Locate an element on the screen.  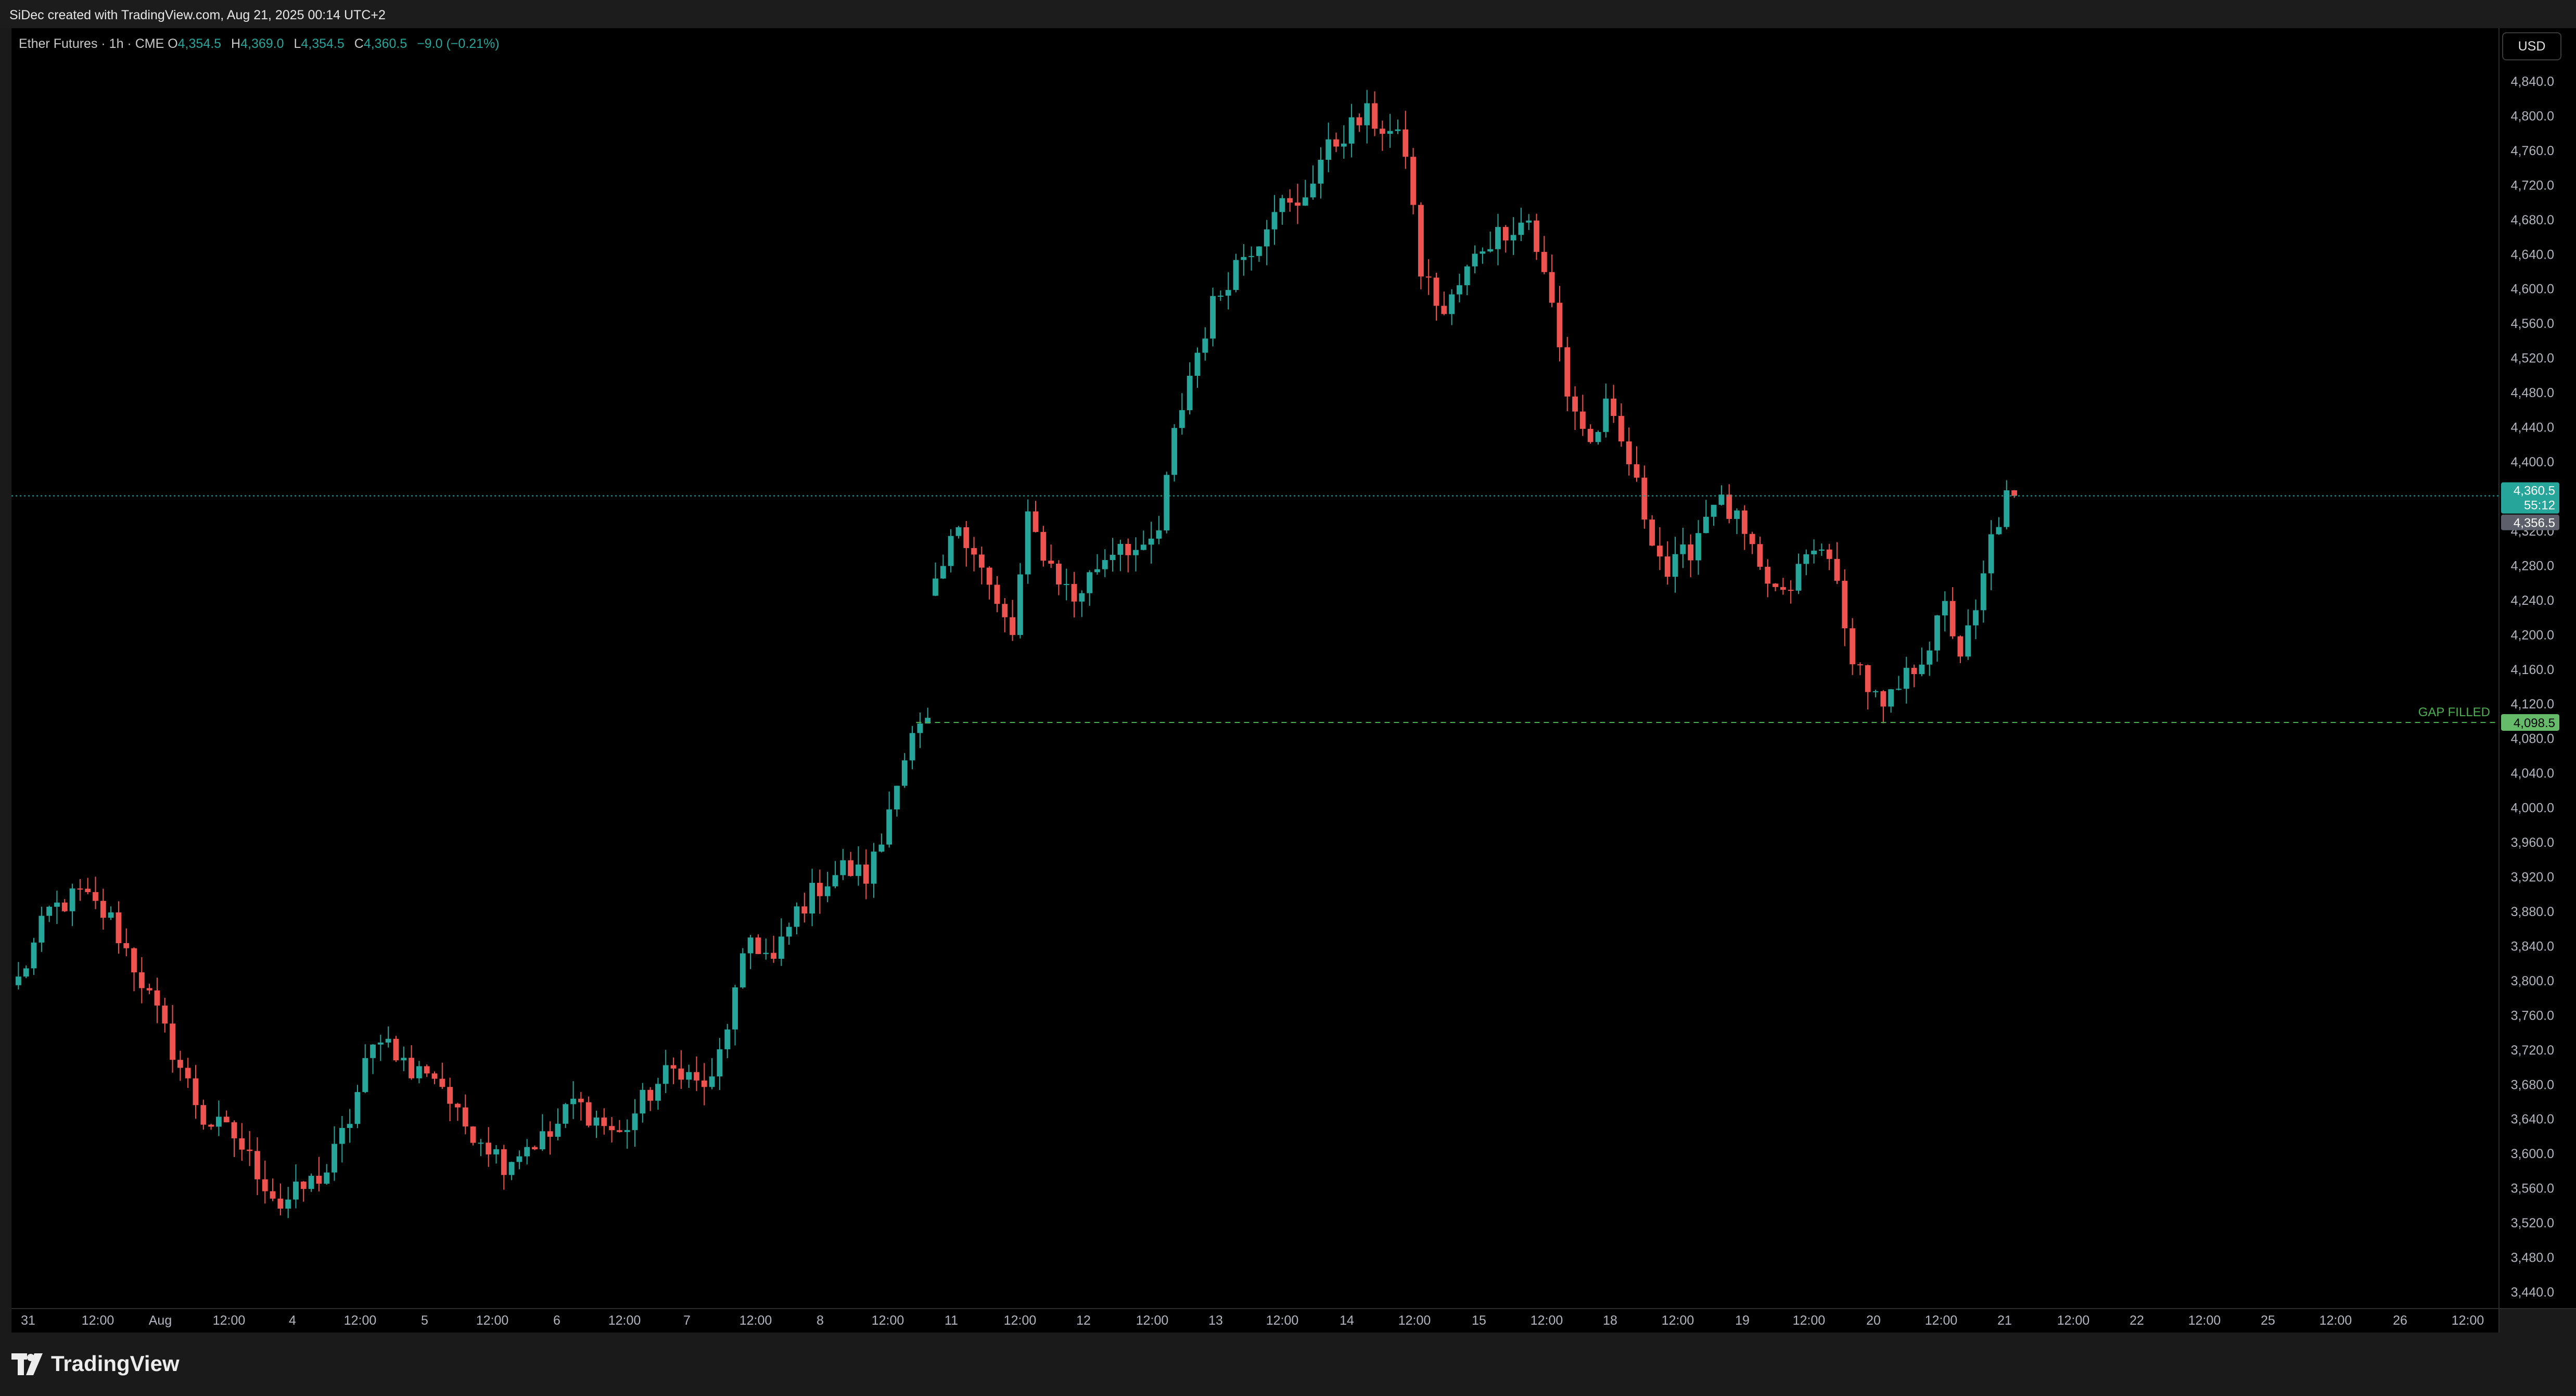
price-tick-label: 3,560.0 is located at coordinates (2532, 1189).